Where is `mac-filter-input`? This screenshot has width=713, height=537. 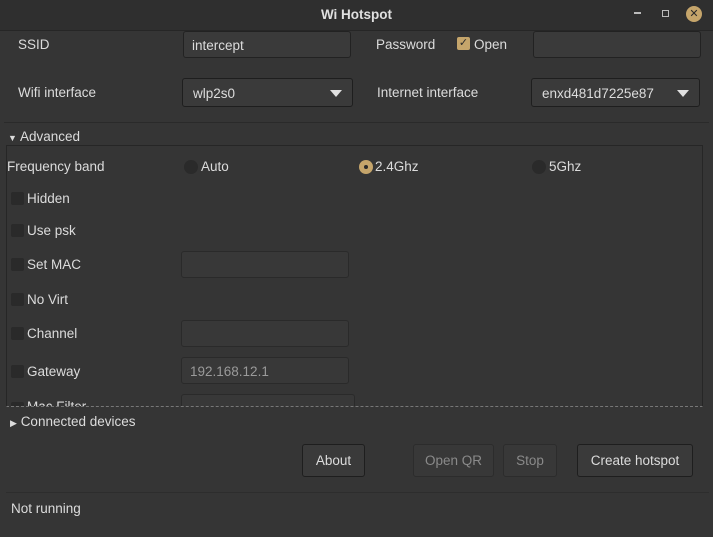 mac-filter-input is located at coordinates (268, 400).